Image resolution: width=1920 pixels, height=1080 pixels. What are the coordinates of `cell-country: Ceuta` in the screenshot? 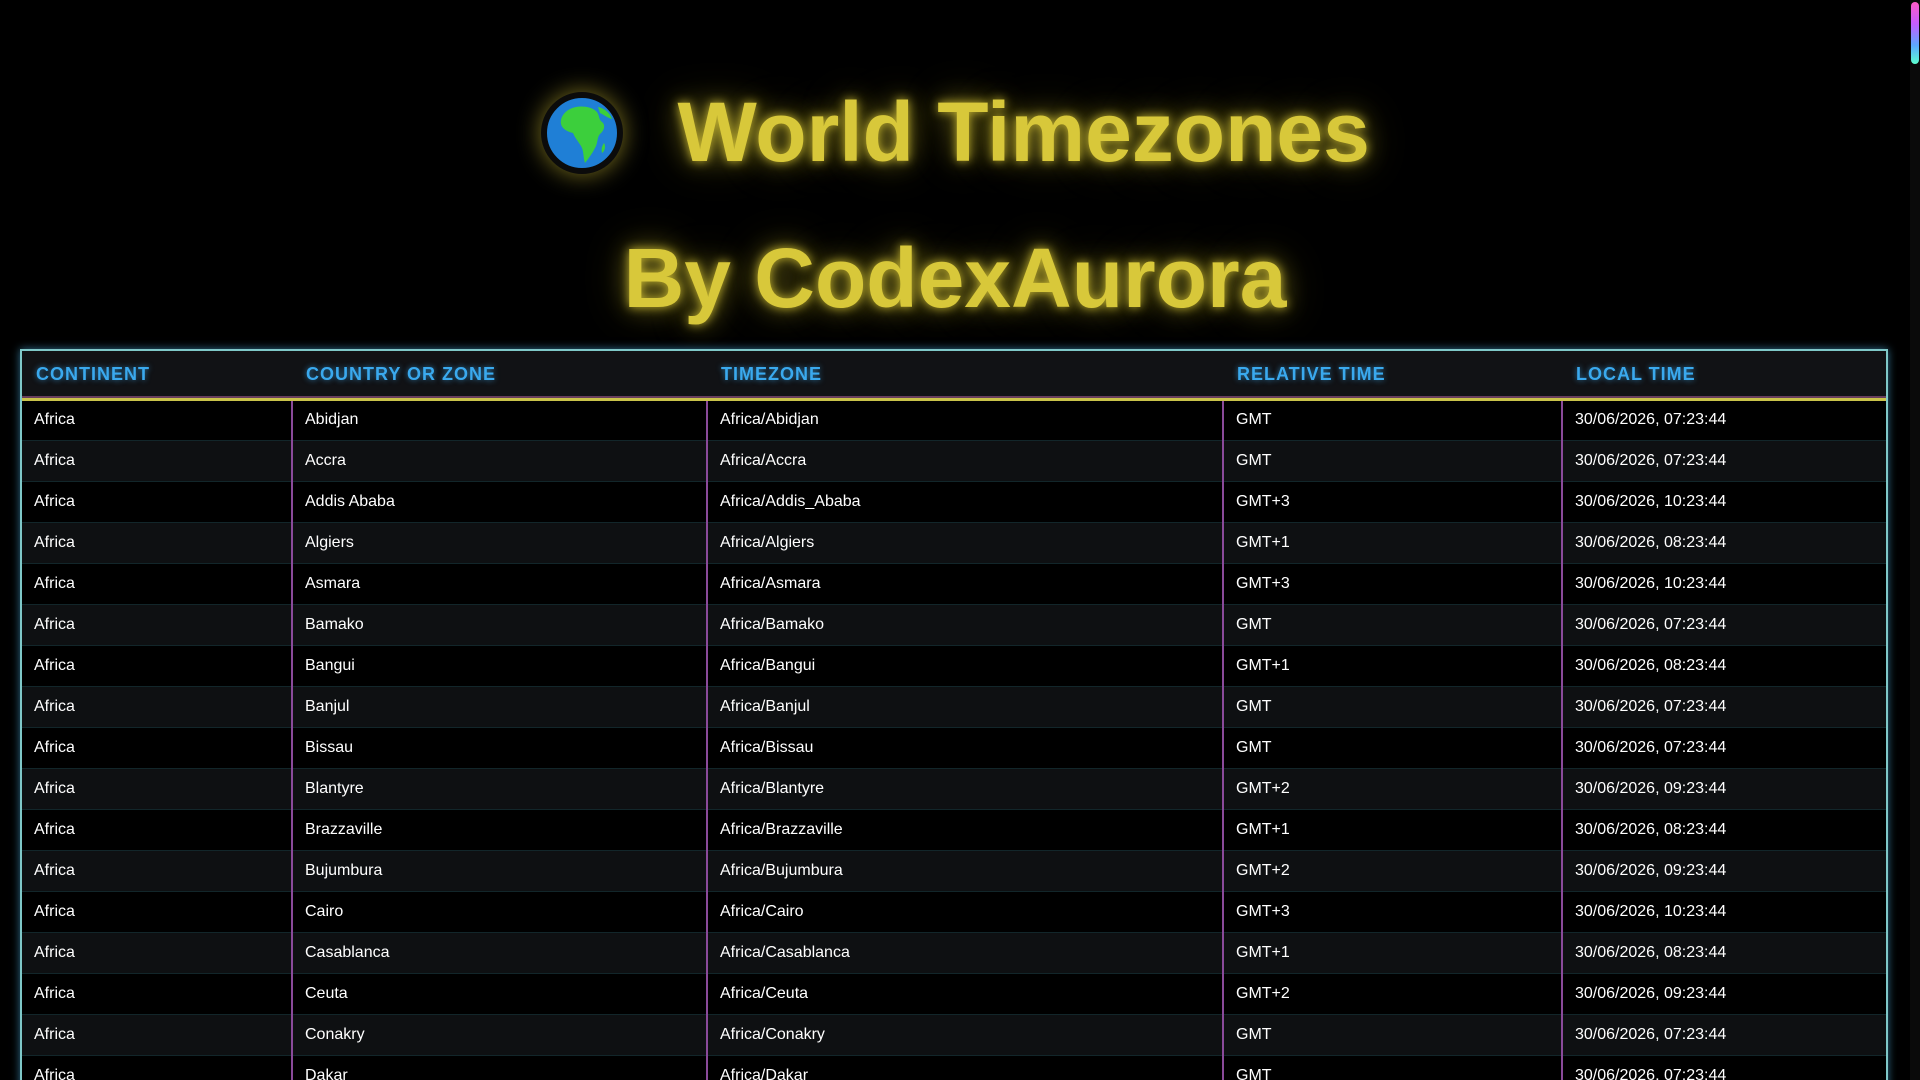 It's located at (500, 994).